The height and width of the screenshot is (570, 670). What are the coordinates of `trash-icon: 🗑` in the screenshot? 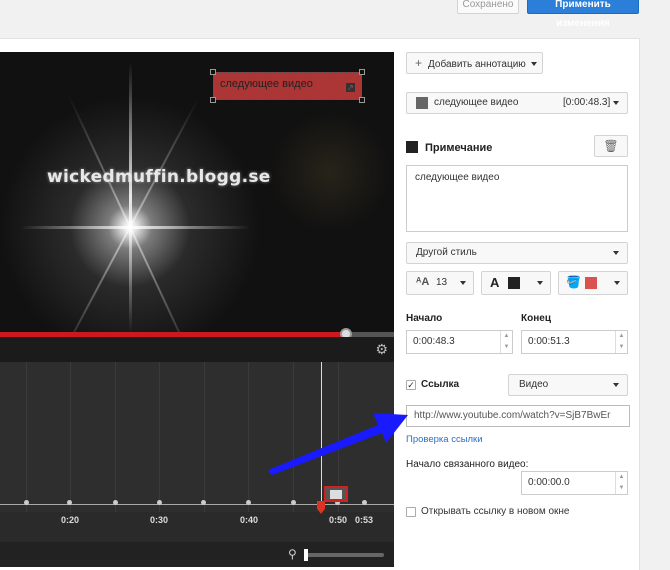 It's located at (611, 146).